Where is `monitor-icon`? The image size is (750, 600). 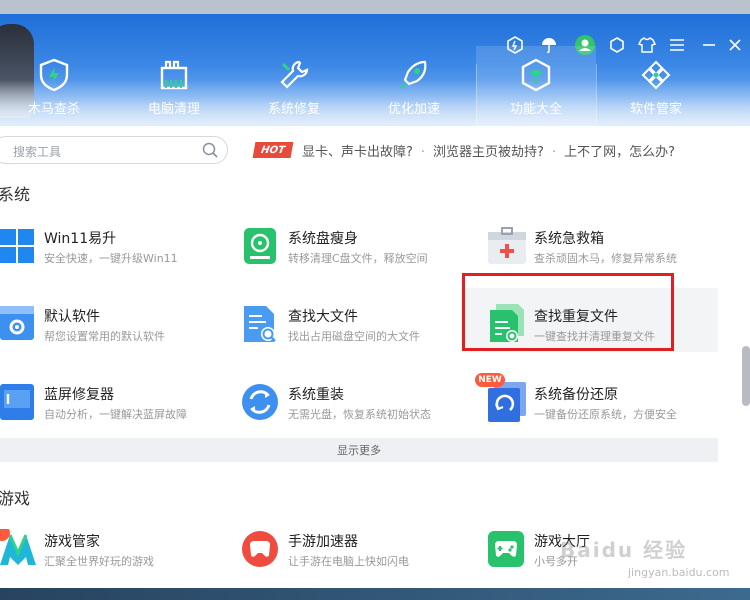
monitor-icon is located at coordinates (19, 402).